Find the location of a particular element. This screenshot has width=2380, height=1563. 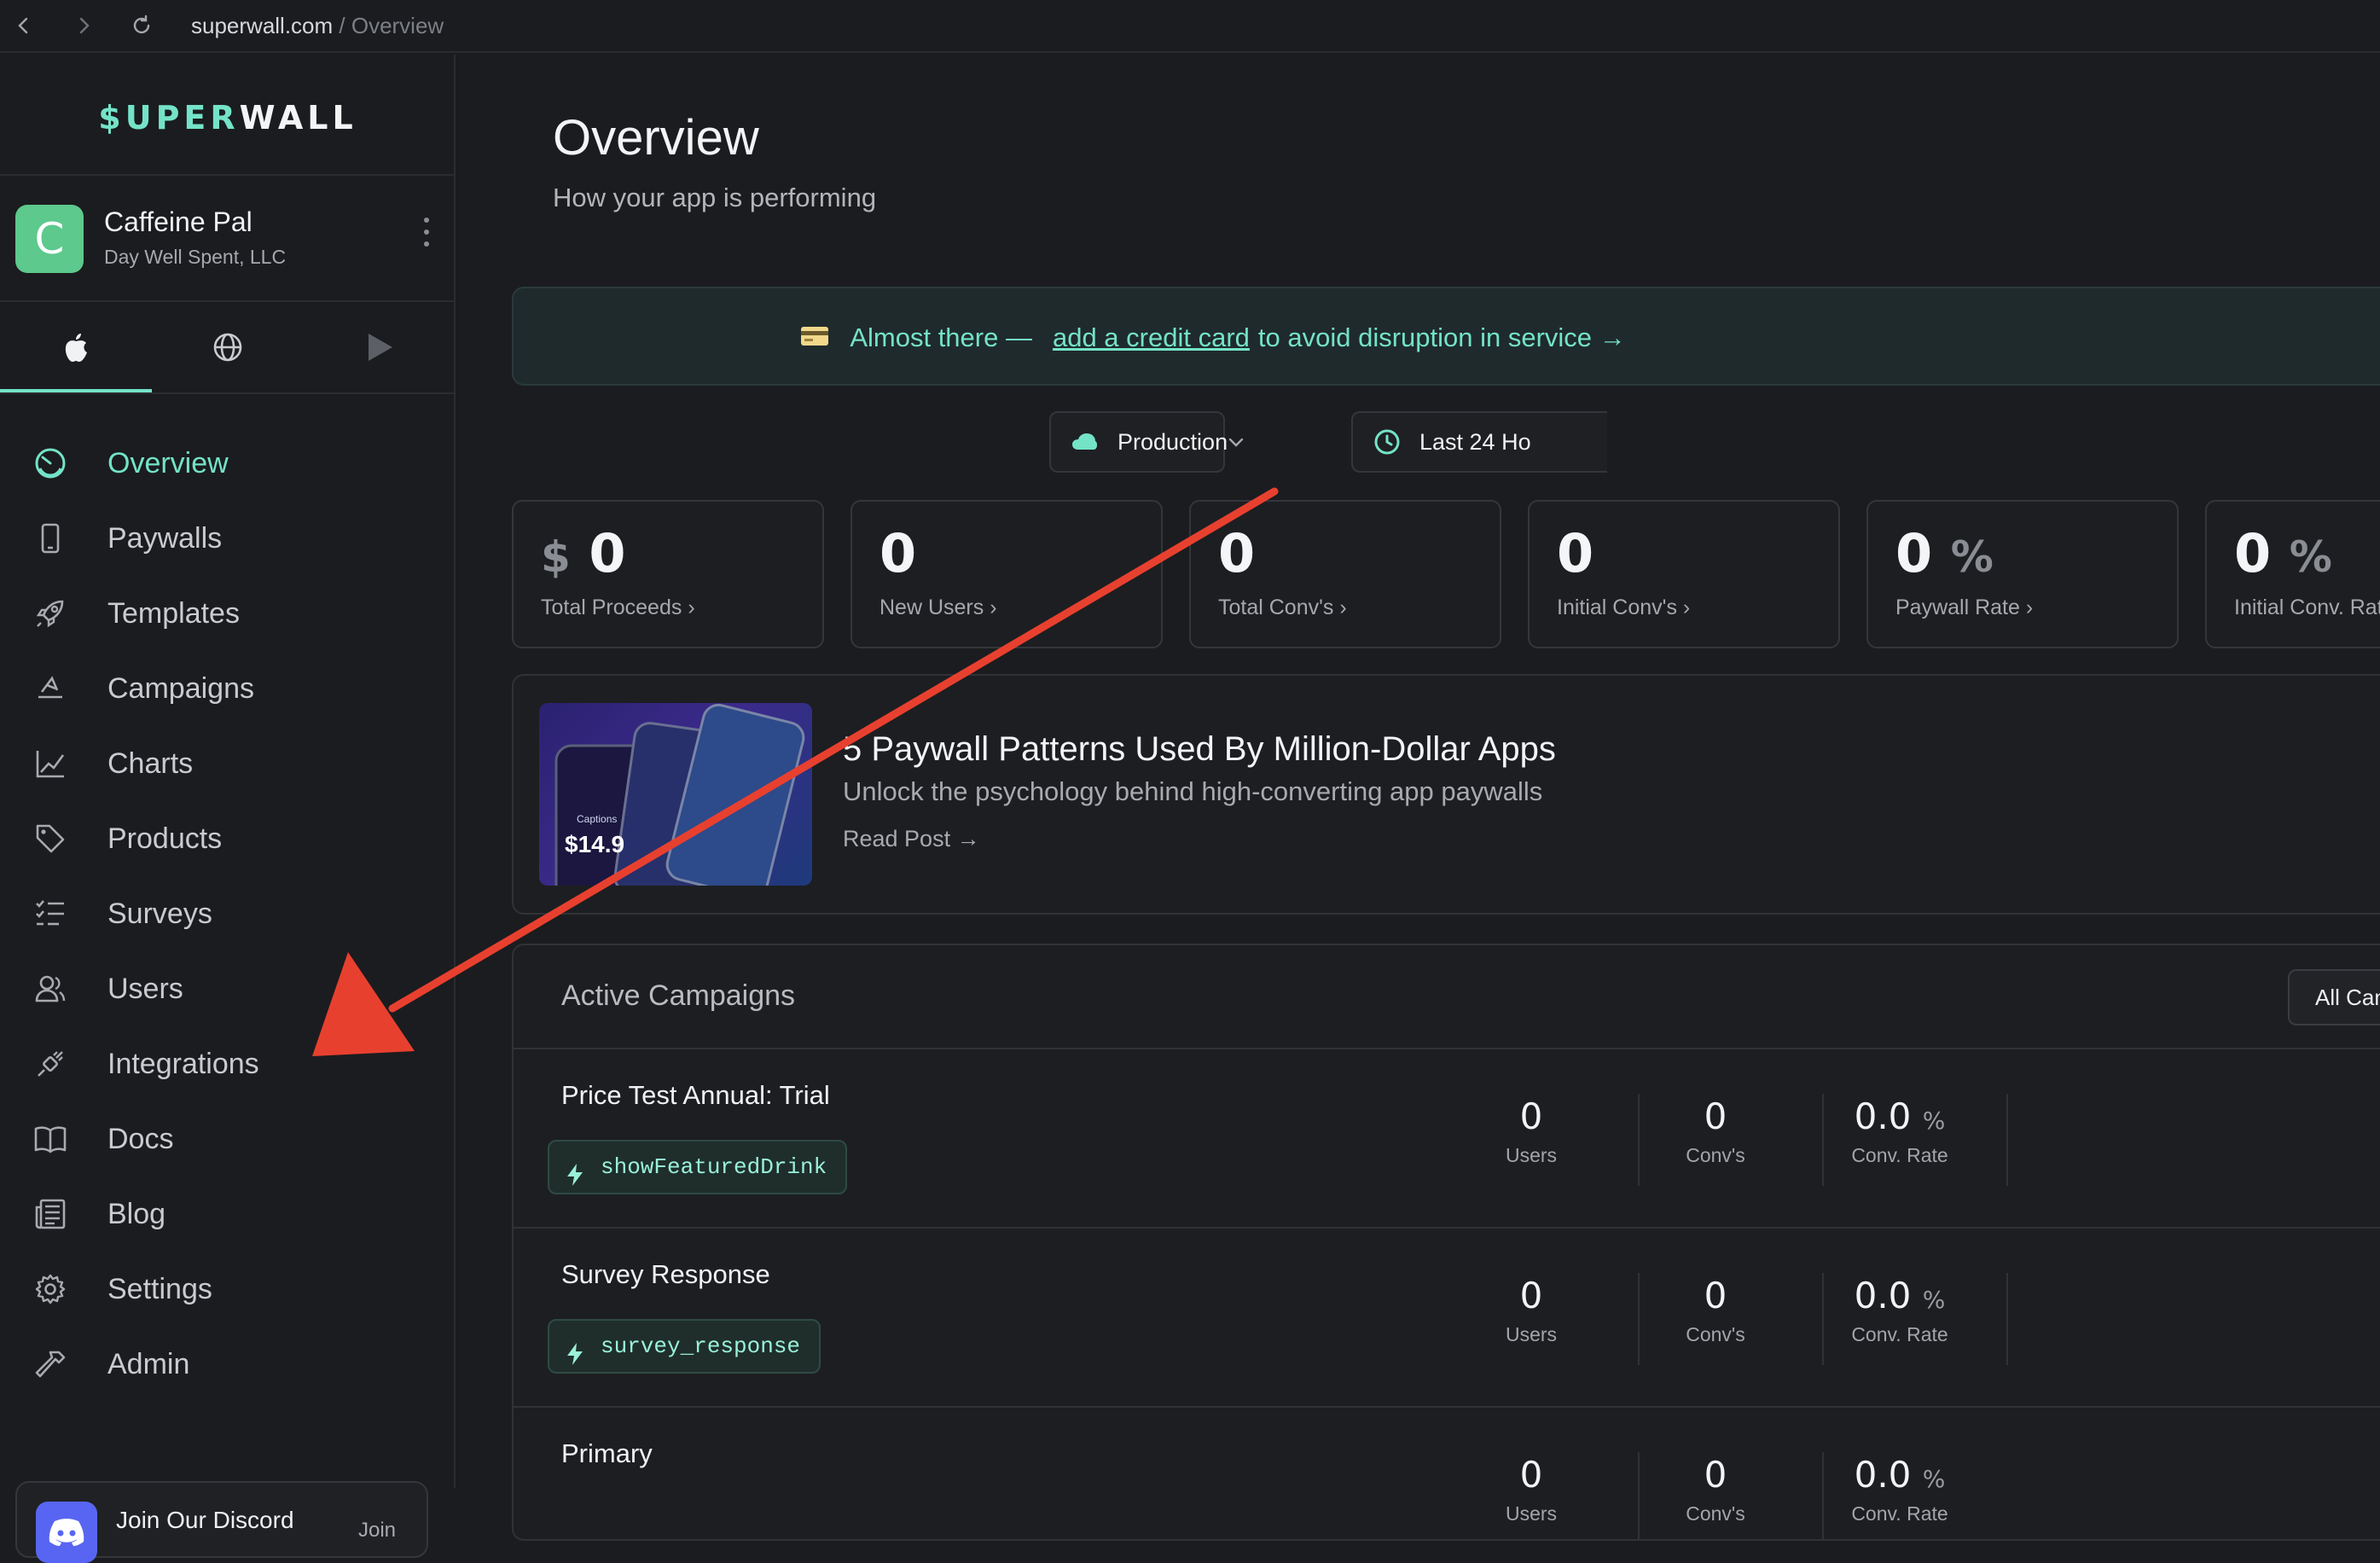

blog-thumbnail: Captions $14.9 is located at coordinates (675, 794).